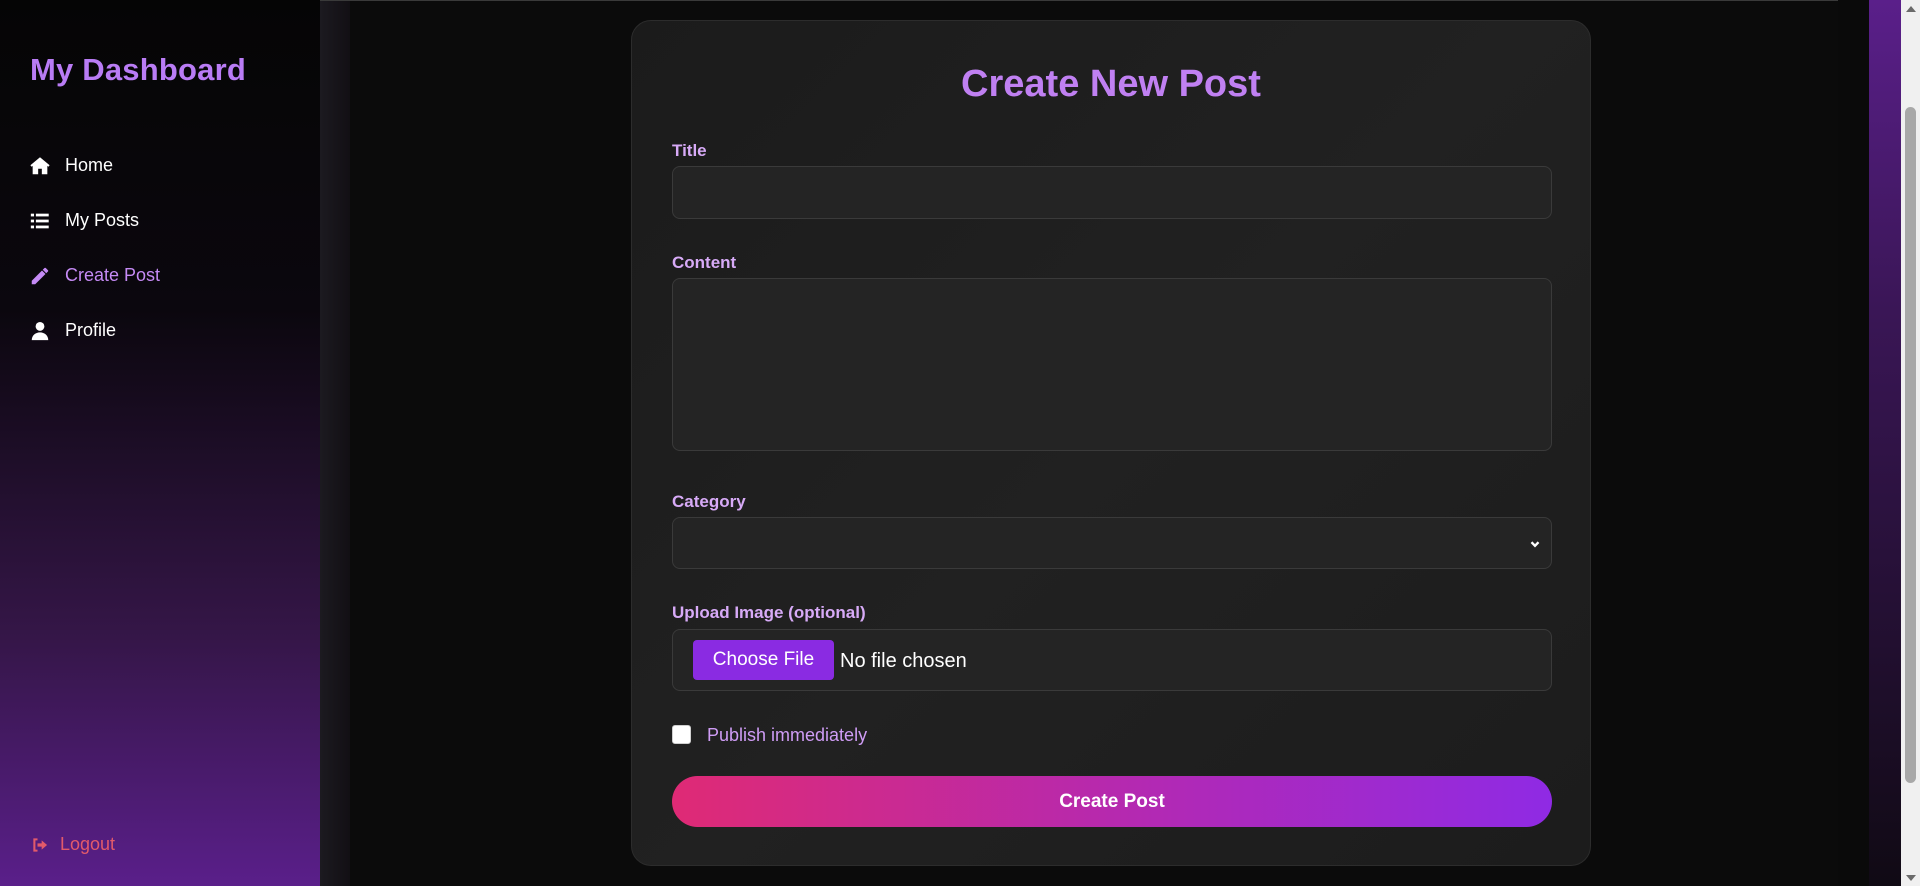  What do you see at coordinates (88, 844) in the screenshot?
I see `logout-label: Logout` at bounding box center [88, 844].